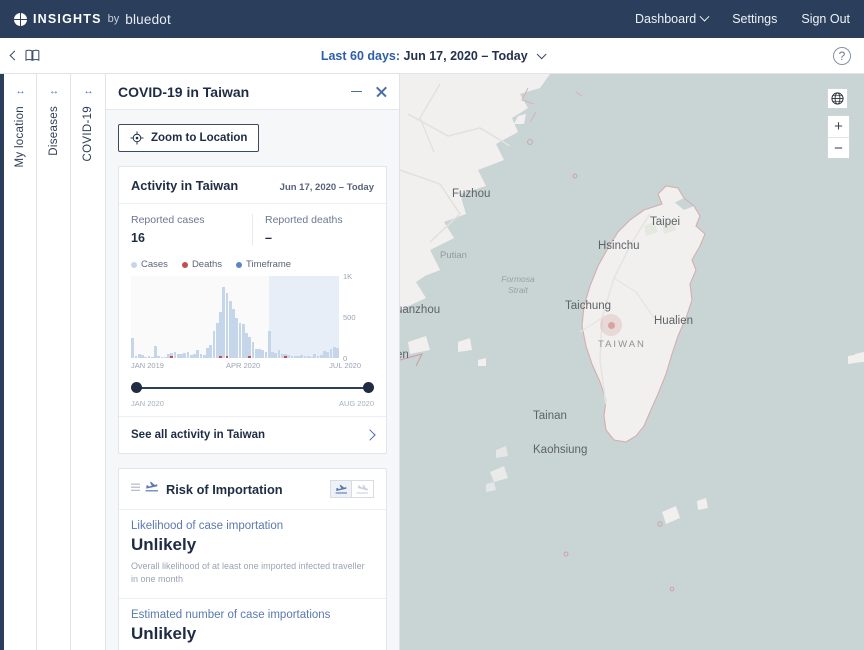 The height and width of the screenshot is (650, 864). I want to click on slider-end-label: AUG 2020, so click(356, 403).